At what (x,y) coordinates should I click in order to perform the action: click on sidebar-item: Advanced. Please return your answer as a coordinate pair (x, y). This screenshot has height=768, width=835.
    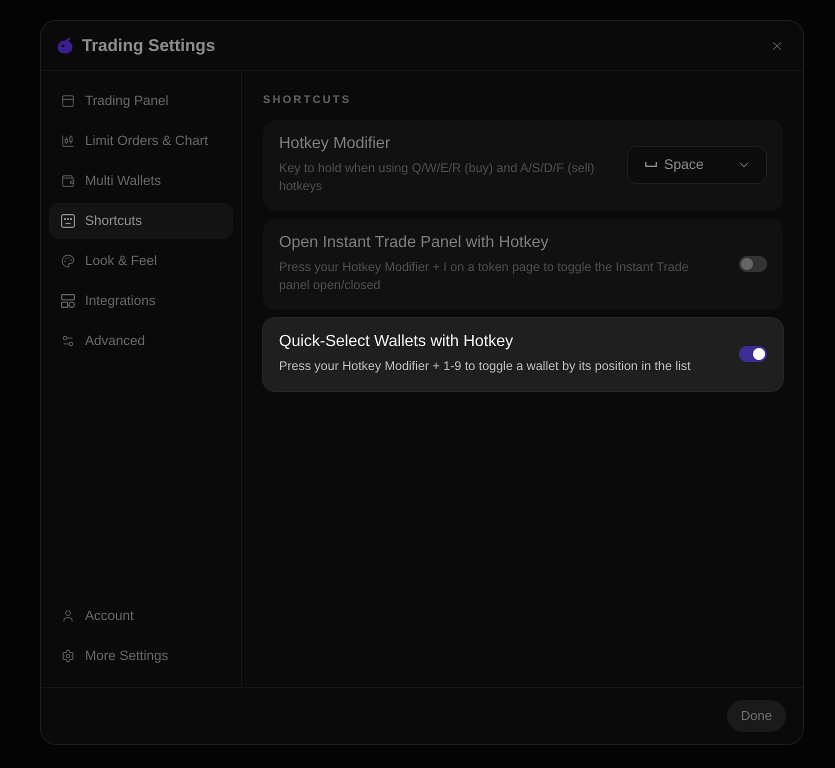
    Looking at the image, I should click on (141, 341).